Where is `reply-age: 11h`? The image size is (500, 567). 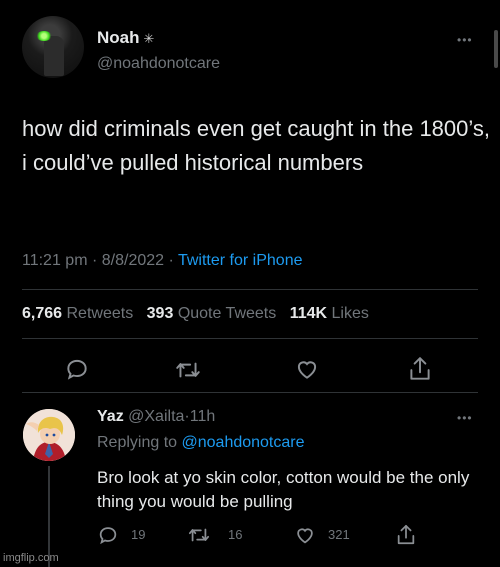 reply-age: 11h is located at coordinates (203, 416).